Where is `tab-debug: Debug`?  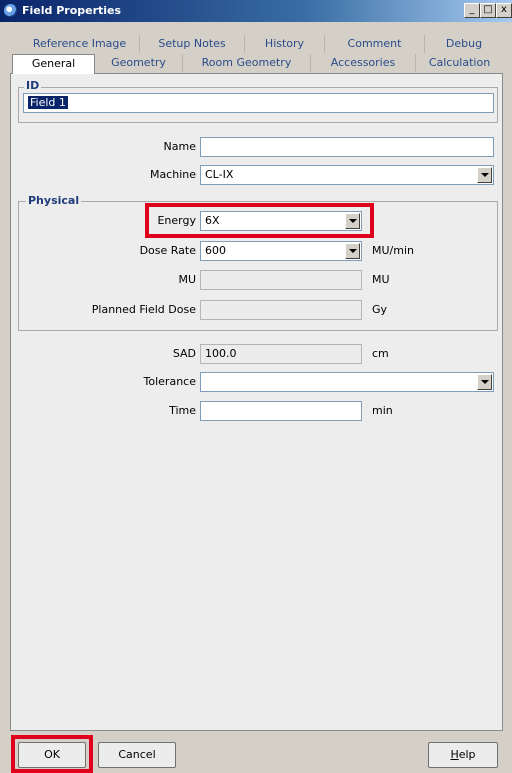
tab-debug: Debug is located at coordinates (464, 44).